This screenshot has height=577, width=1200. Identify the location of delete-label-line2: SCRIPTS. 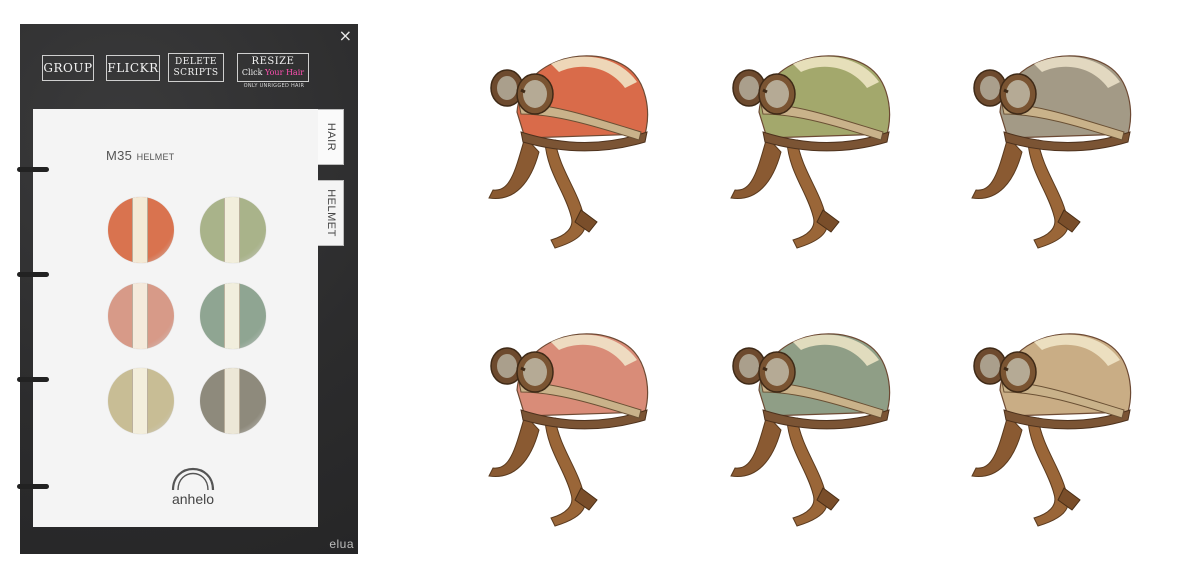
(196, 73).